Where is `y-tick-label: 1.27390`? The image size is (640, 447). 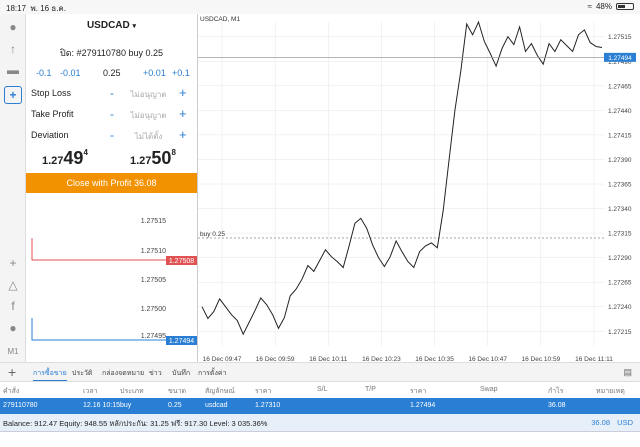 y-tick-label: 1.27390 is located at coordinates (620, 160).